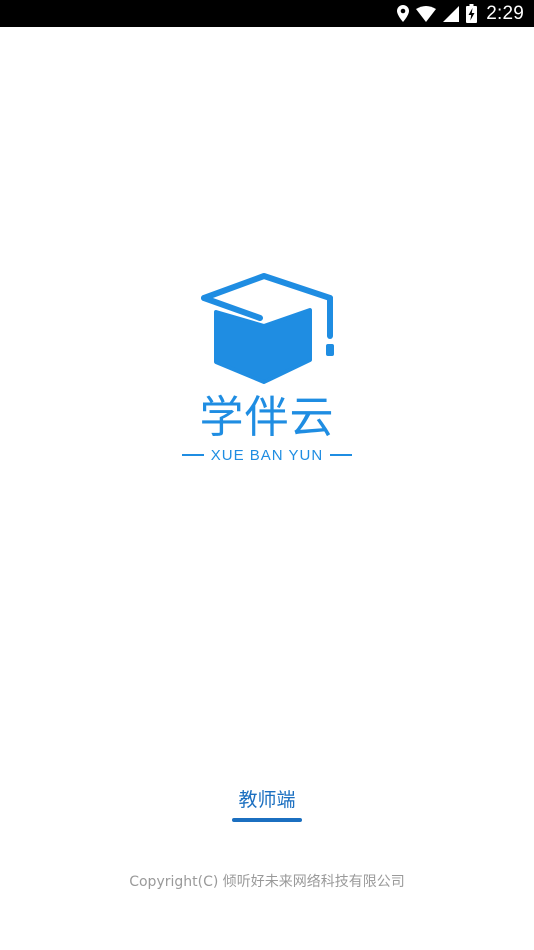 This screenshot has width=534, height=950. I want to click on status-bar: 2:29, so click(267, 13).